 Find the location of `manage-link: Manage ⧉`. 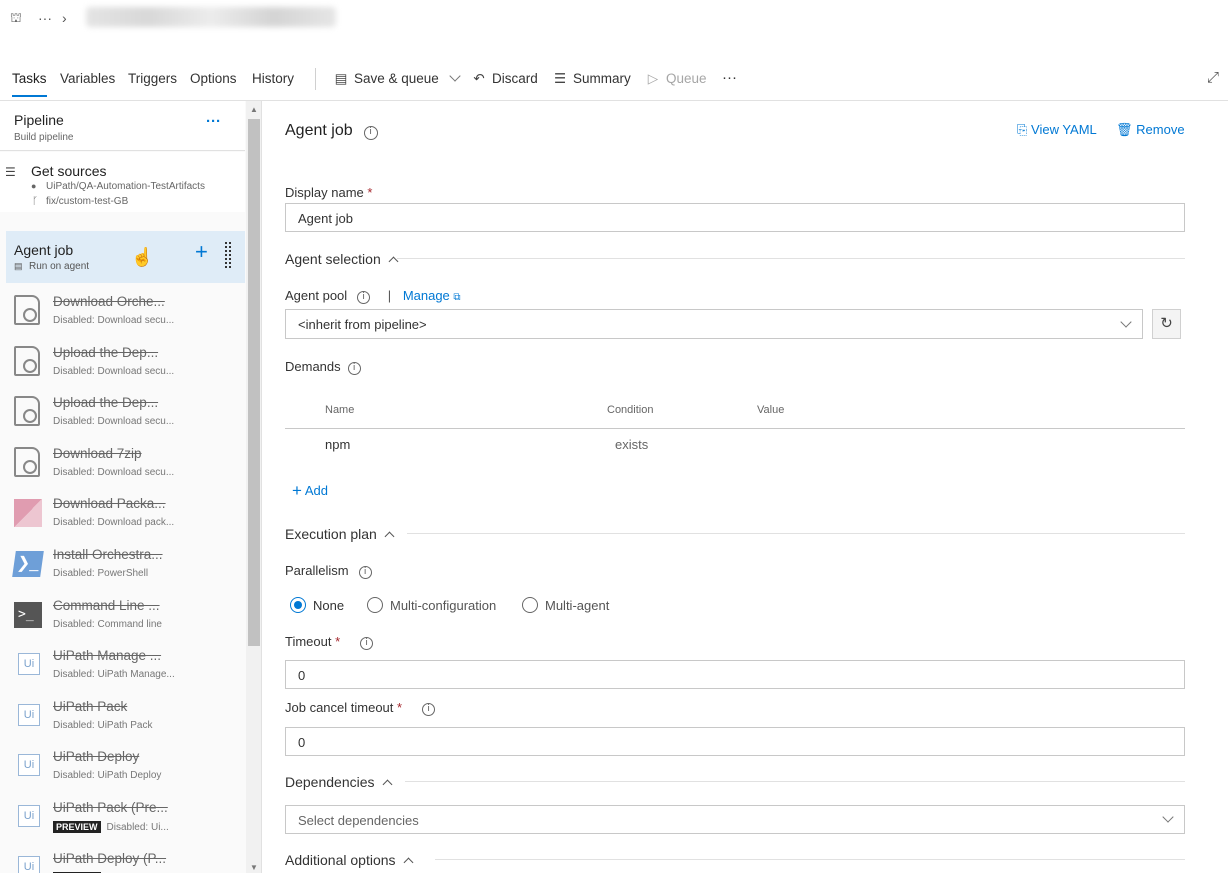

manage-link: Manage ⧉ is located at coordinates (432, 295).